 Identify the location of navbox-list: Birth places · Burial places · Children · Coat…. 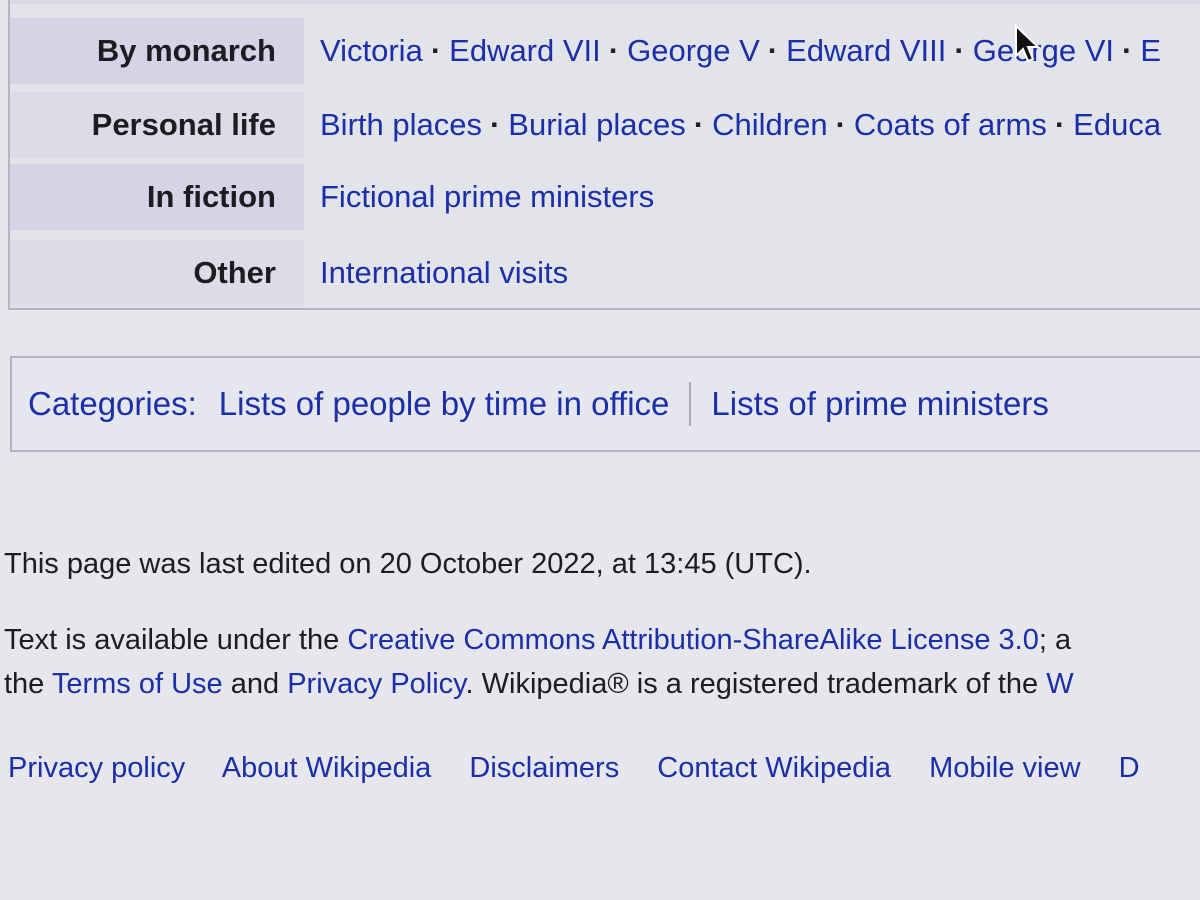
(732, 125).